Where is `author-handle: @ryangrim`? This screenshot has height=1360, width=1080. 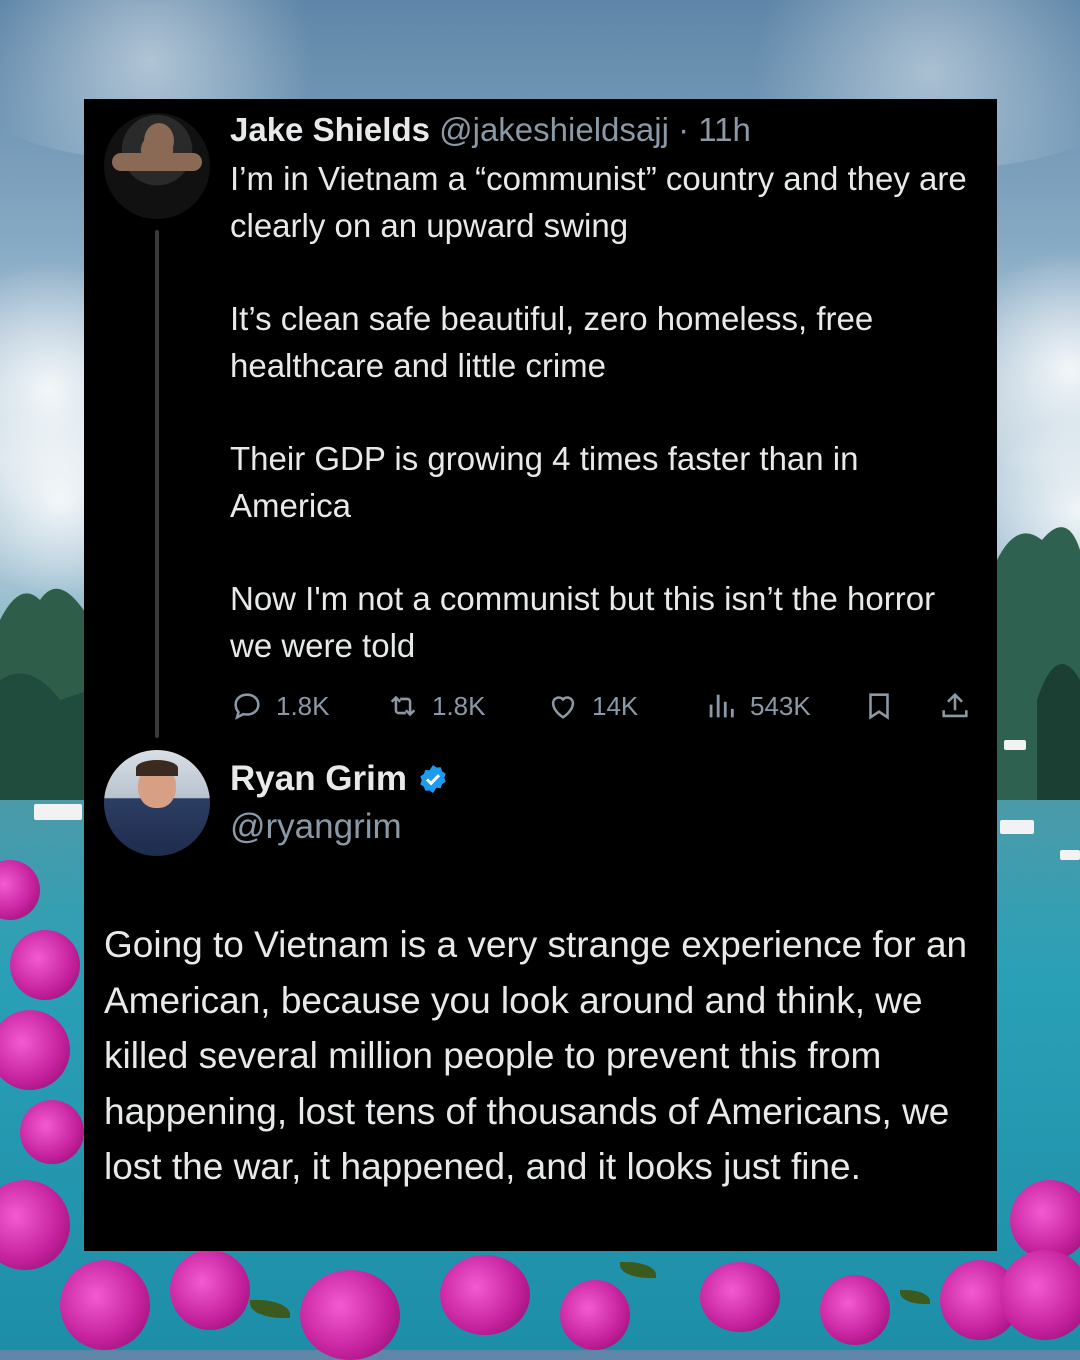
author-handle: @ryangrim is located at coordinates (316, 827).